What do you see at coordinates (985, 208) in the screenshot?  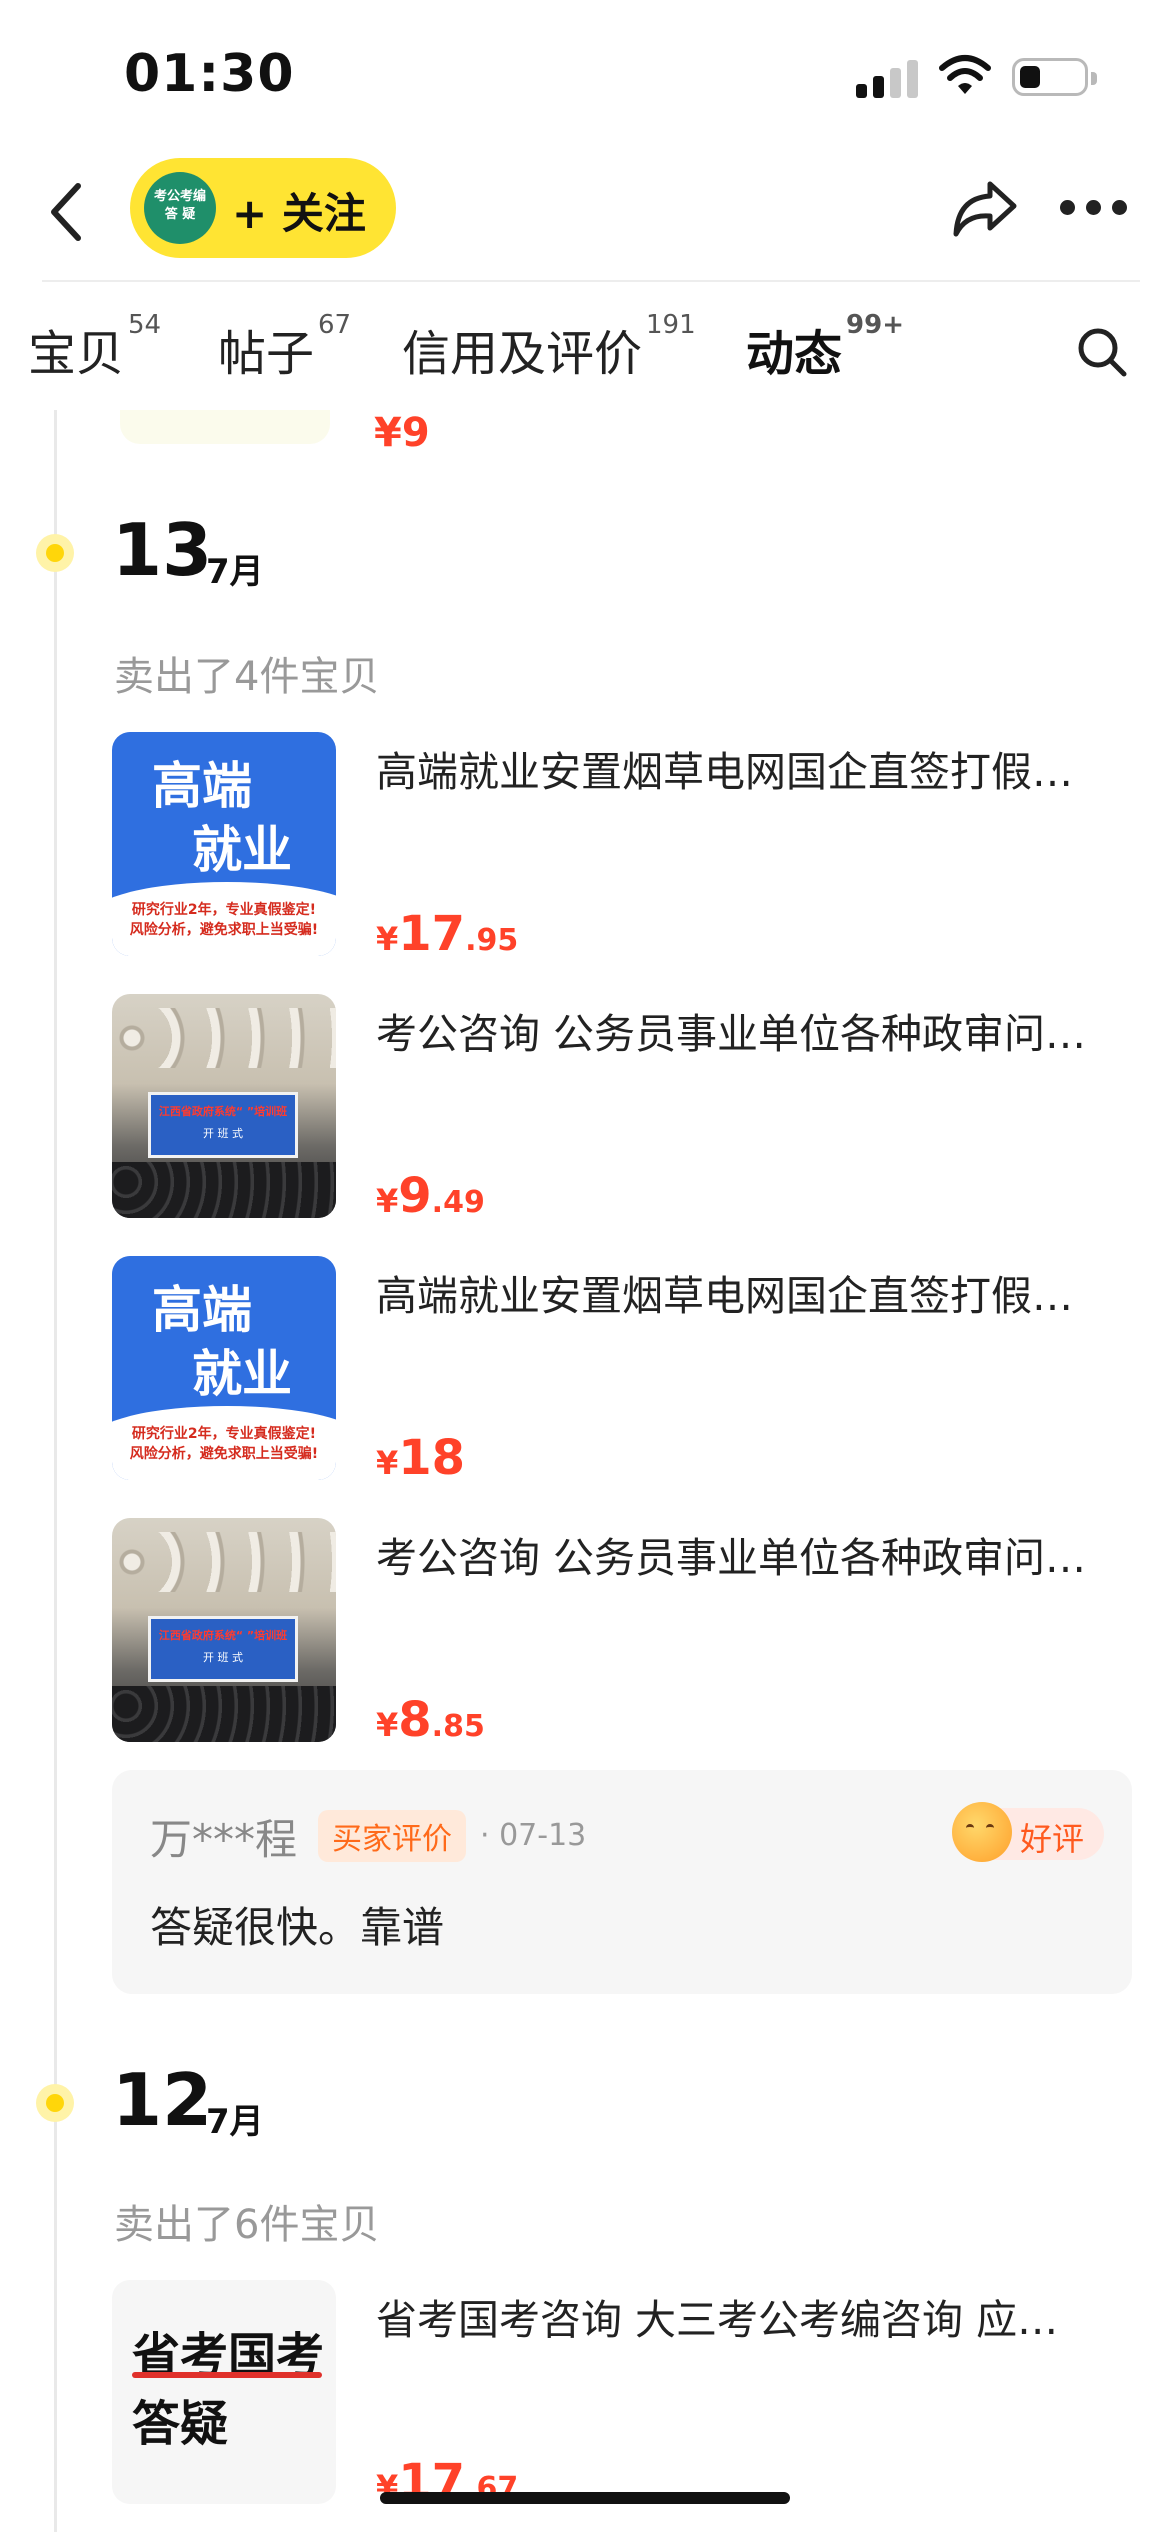 I see `share-icon` at bounding box center [985, 208].